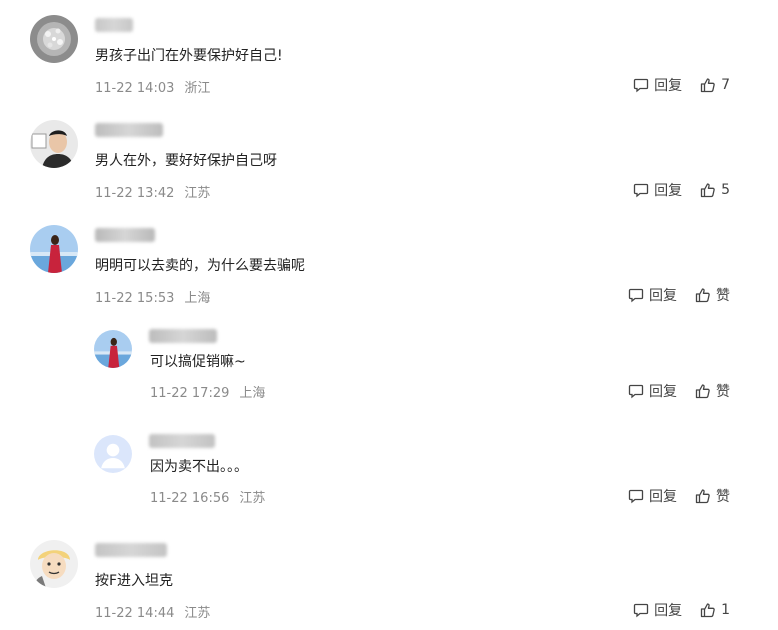  I want to click on comment-location: 浙江, so click(197, 88).